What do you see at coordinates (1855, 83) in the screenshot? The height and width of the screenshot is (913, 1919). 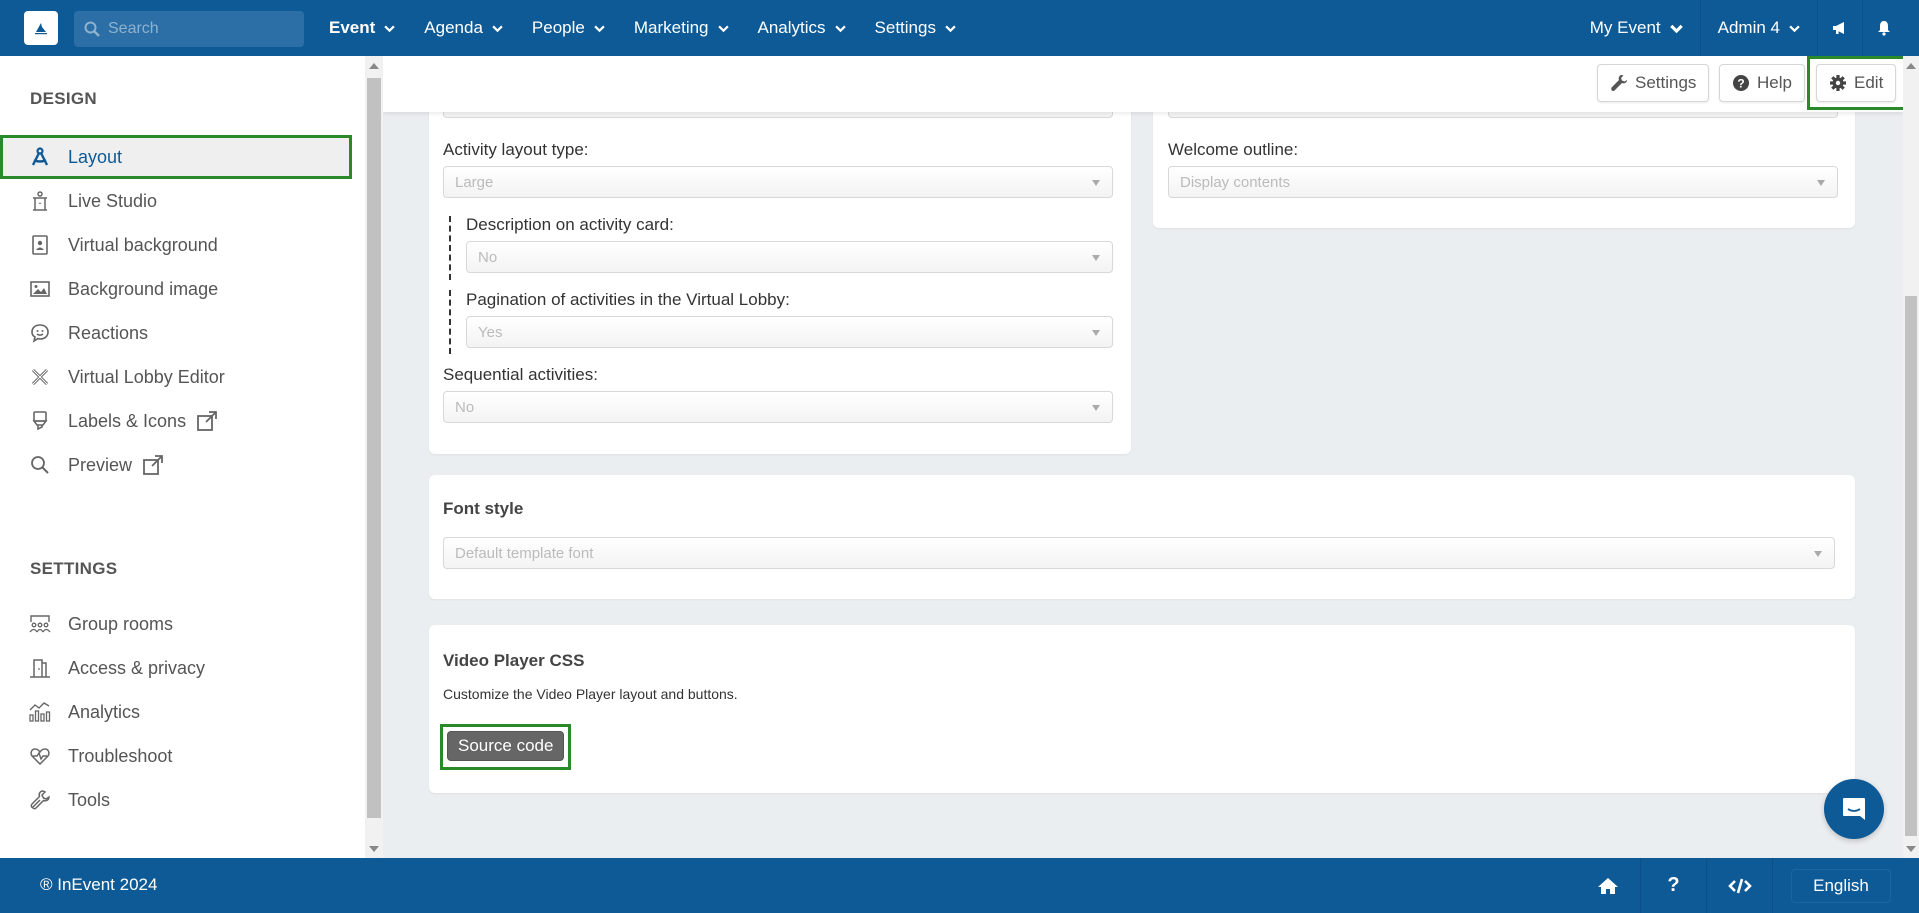 I see `edit-highlight-frame` at bounding box center [1855, 83].